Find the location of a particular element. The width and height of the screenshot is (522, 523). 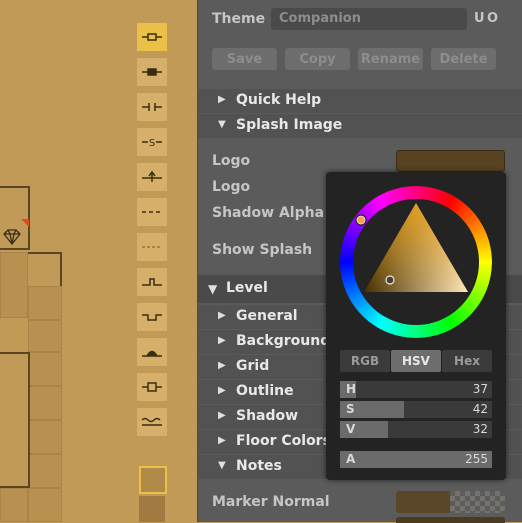

splash-image-section: ▼ Splash Image is located at coordinates (360, 126).